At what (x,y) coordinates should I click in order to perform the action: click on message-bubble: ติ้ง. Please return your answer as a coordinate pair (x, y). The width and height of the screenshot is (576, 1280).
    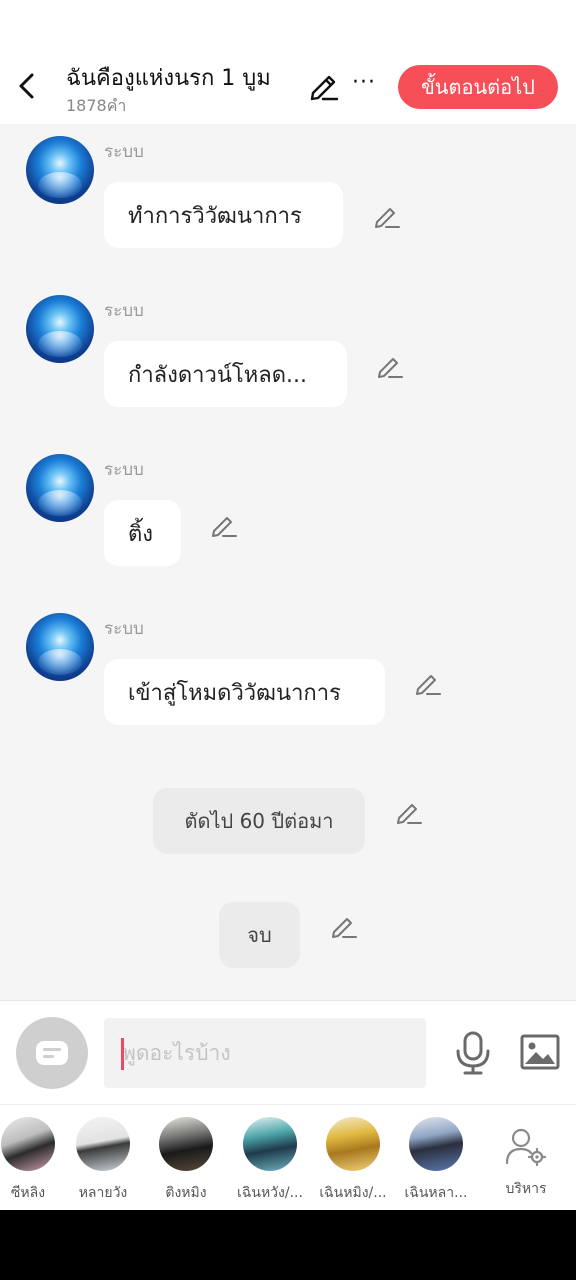
    Looking at the image, I should click on (142, 533).